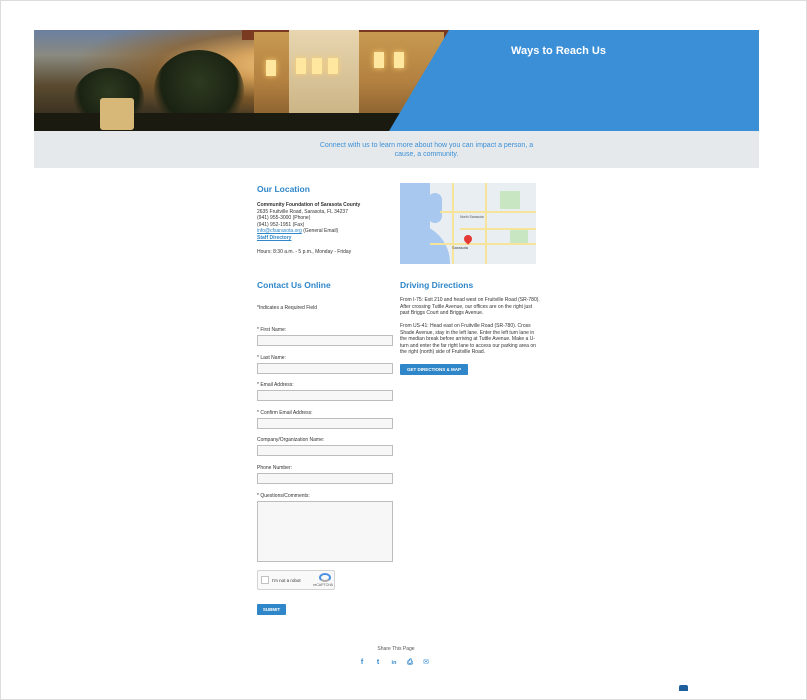  What do you see at coordinates (271, 358) in the screenshot?
I see `last-name-label: * Last Name:` at bounding box center [271, 358].